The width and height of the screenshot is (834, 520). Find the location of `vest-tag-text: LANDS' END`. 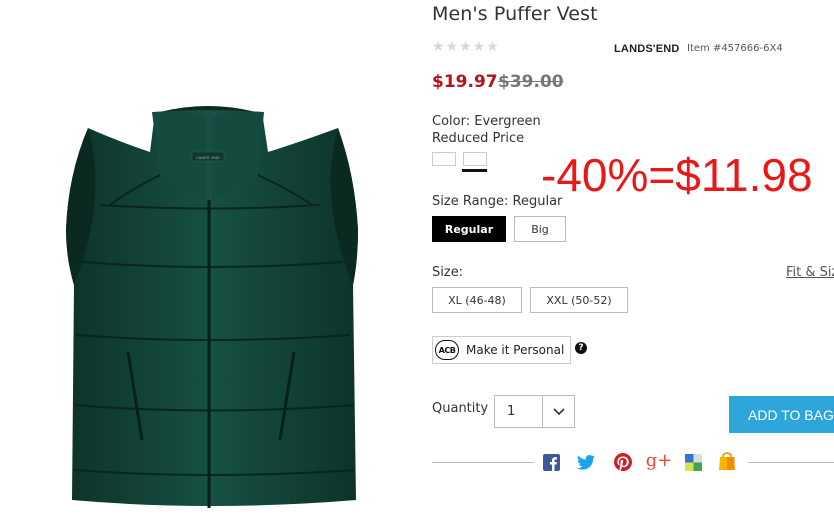

vest-tag-text: LANDS' END is located at coordinates (208, 157).